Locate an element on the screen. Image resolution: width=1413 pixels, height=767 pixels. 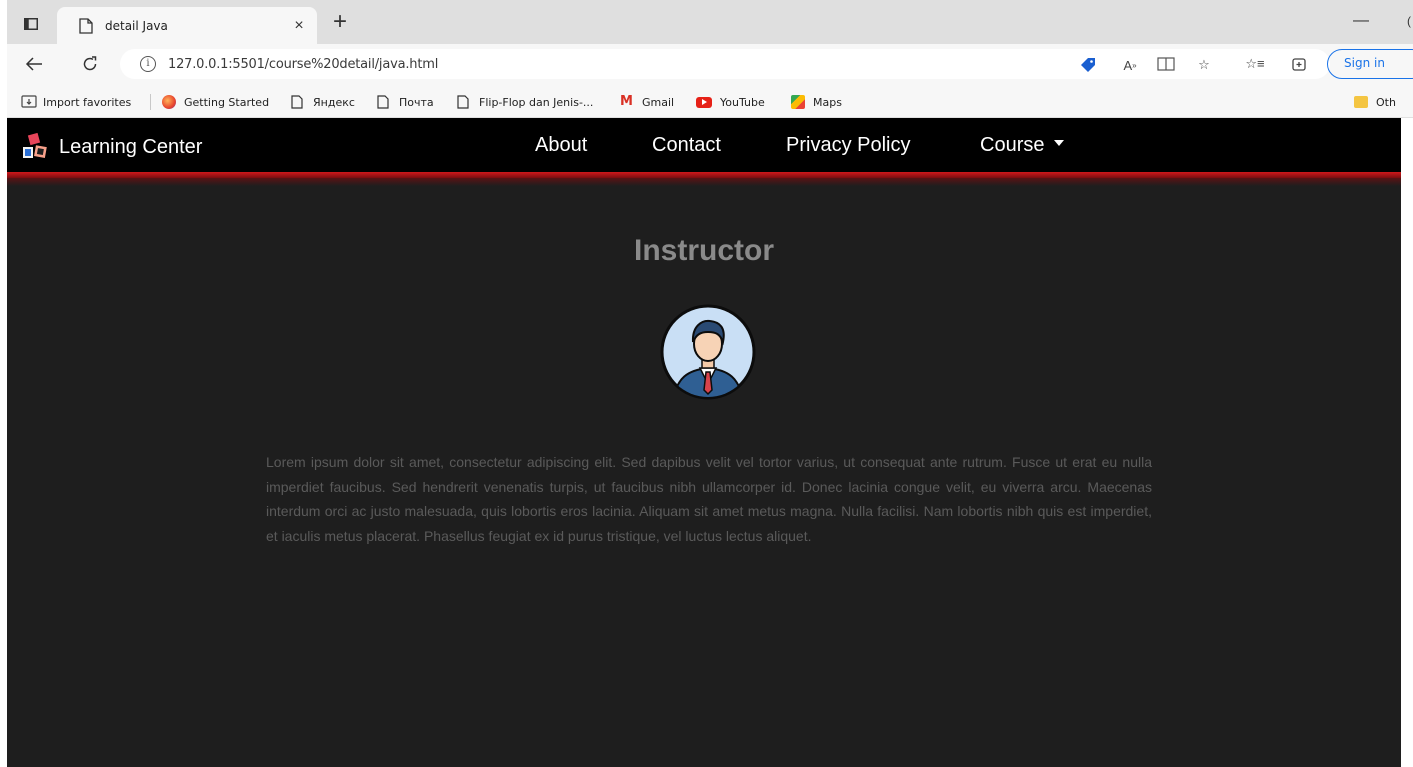
favorites-divider is located at coordinates (150, 102).